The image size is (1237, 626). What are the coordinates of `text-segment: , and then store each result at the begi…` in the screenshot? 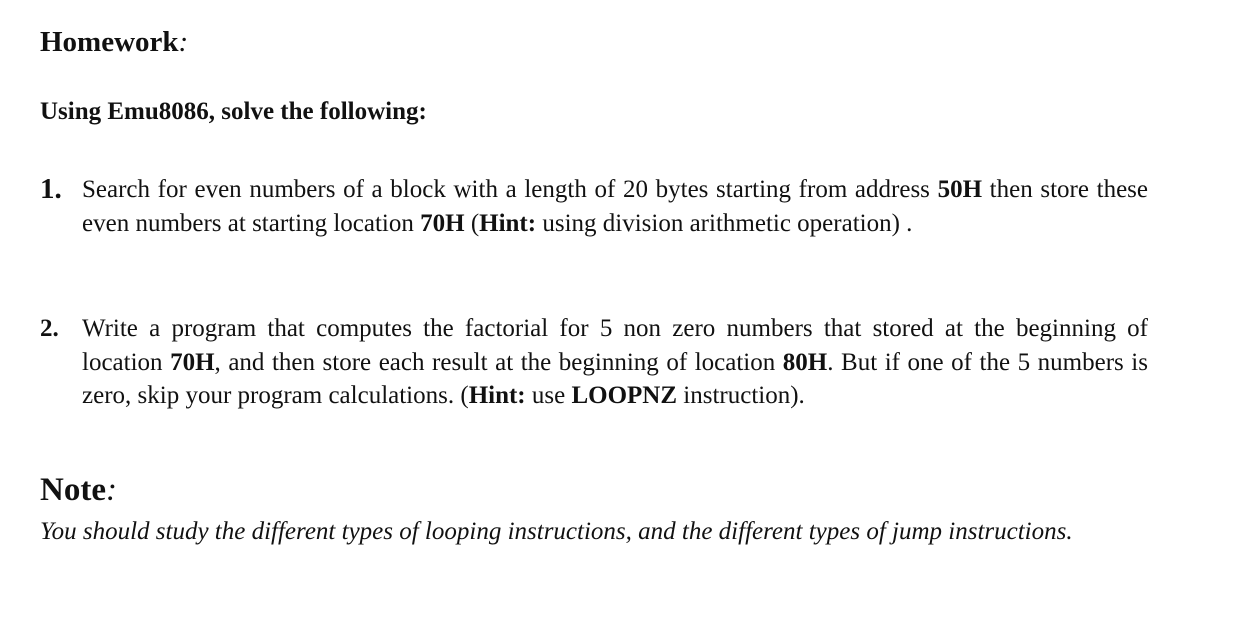 It's located at (498, 362).